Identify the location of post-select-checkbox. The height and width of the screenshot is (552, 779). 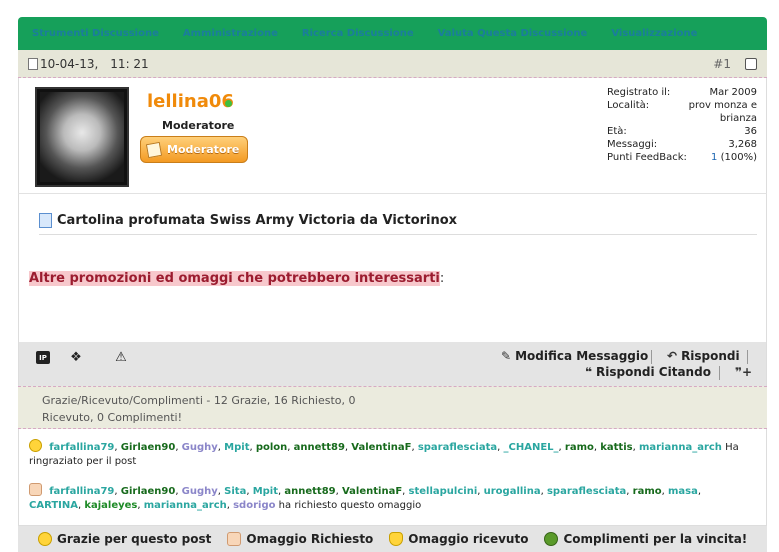
(751, 63).